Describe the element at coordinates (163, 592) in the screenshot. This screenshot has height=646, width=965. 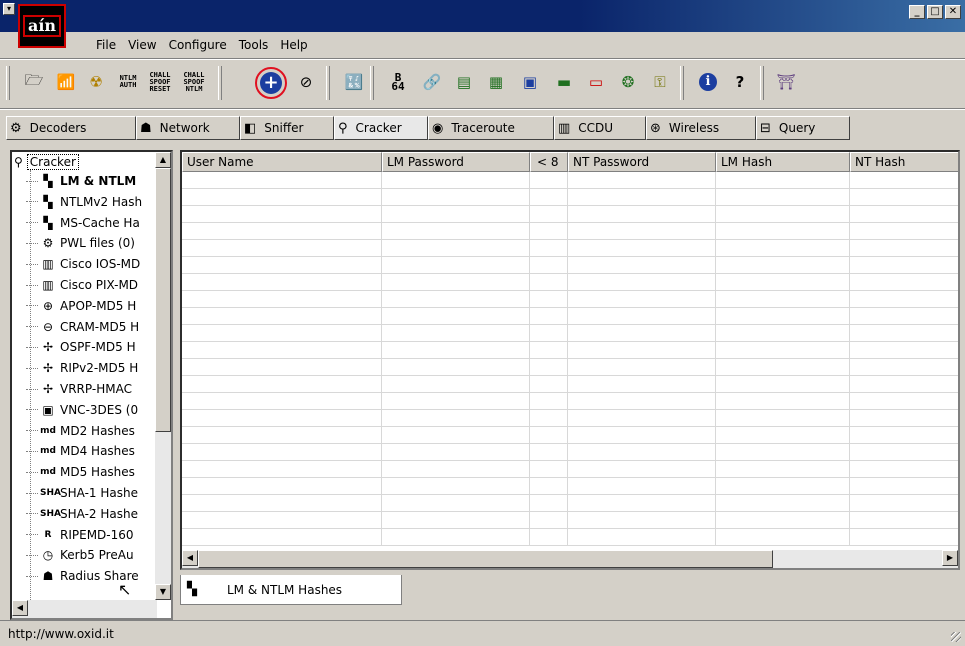
I see `scroll-down-button: ▼` at that location.